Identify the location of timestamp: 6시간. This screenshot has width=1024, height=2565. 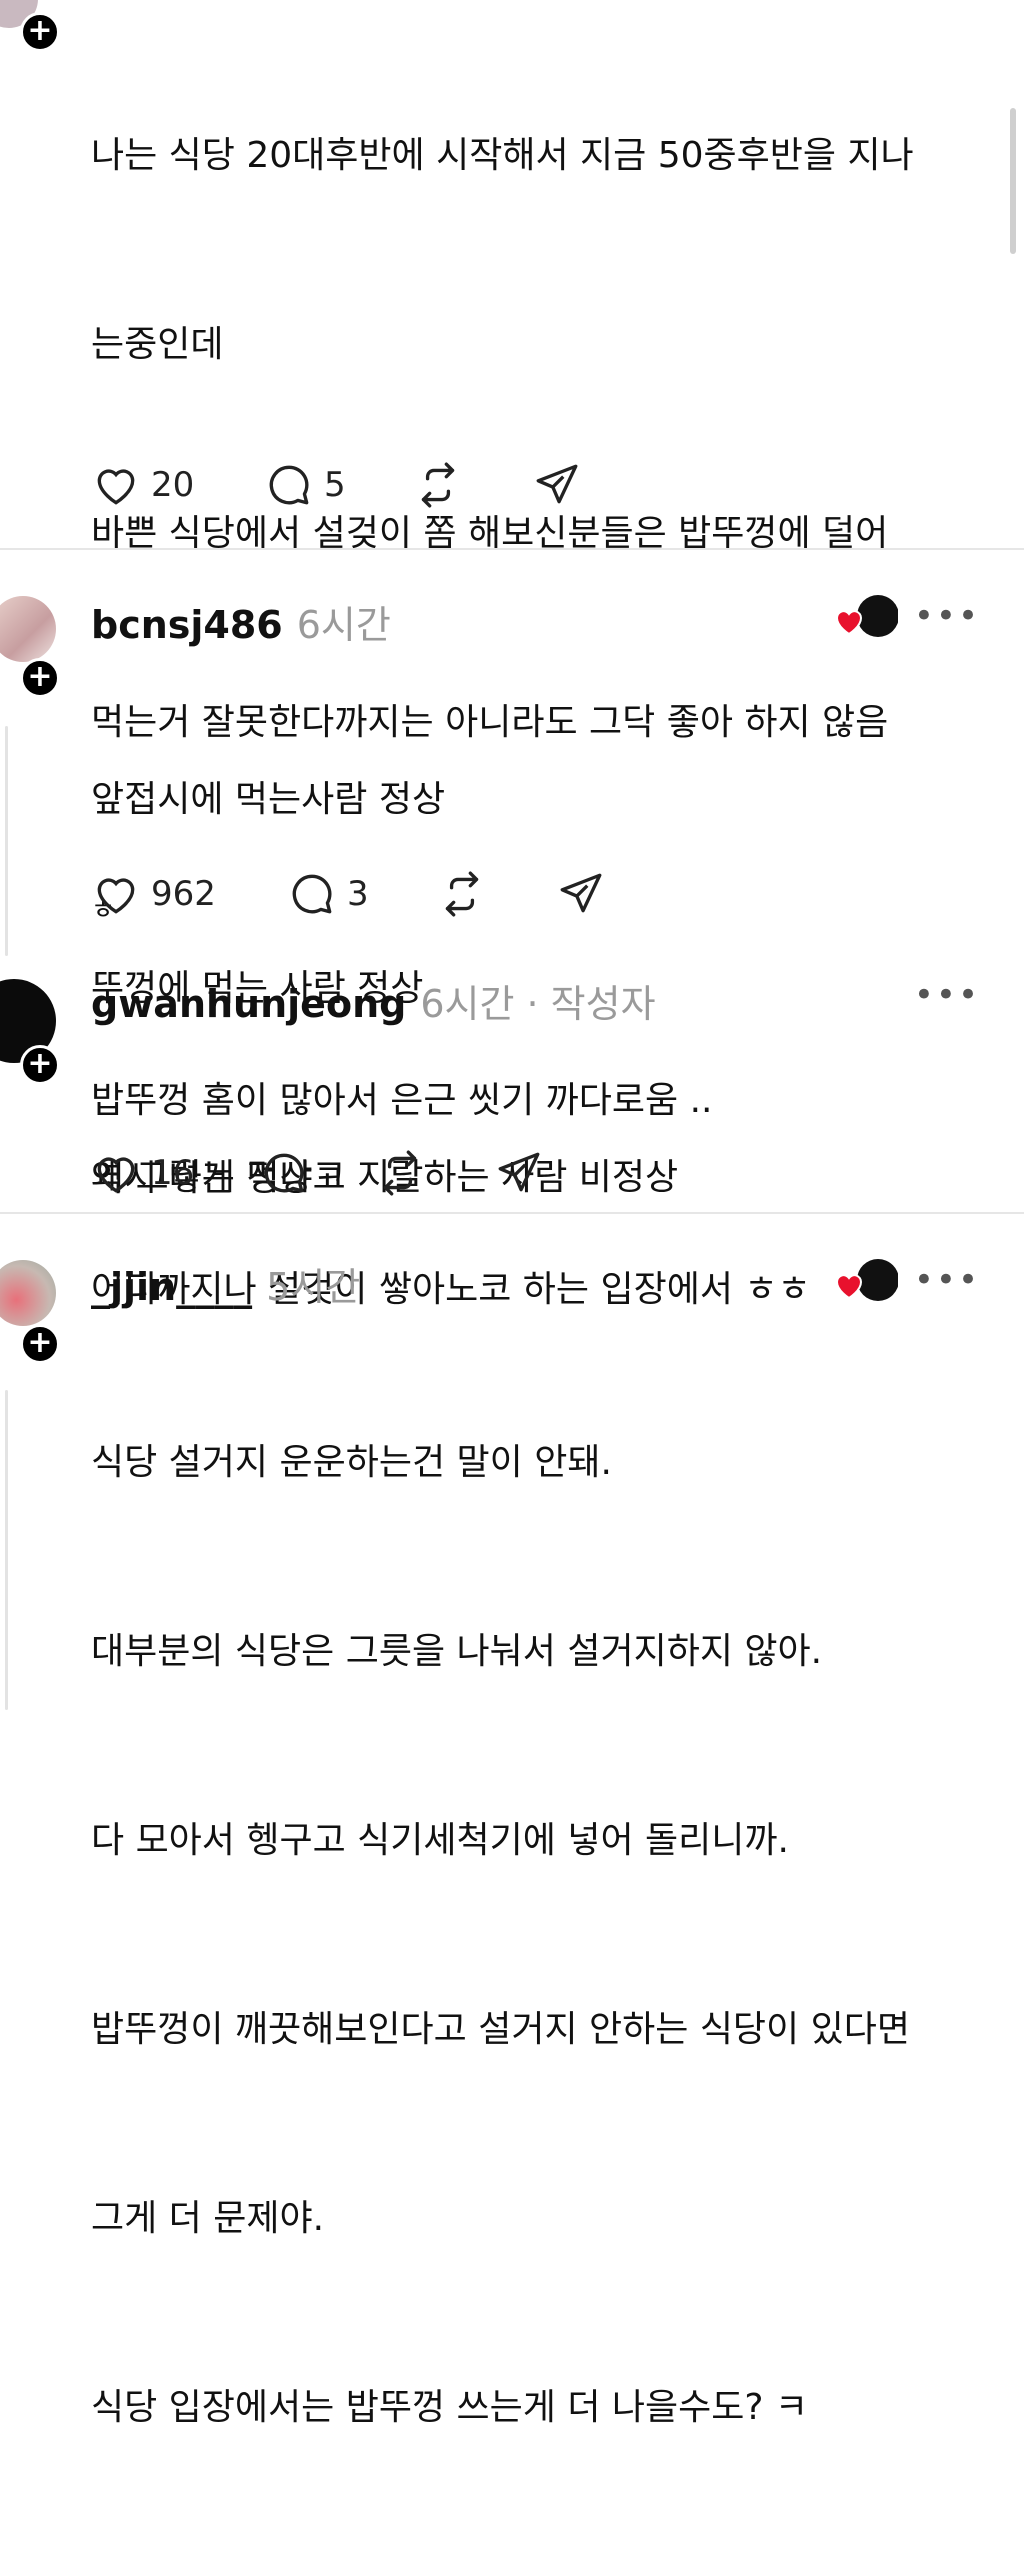
(343, 625).